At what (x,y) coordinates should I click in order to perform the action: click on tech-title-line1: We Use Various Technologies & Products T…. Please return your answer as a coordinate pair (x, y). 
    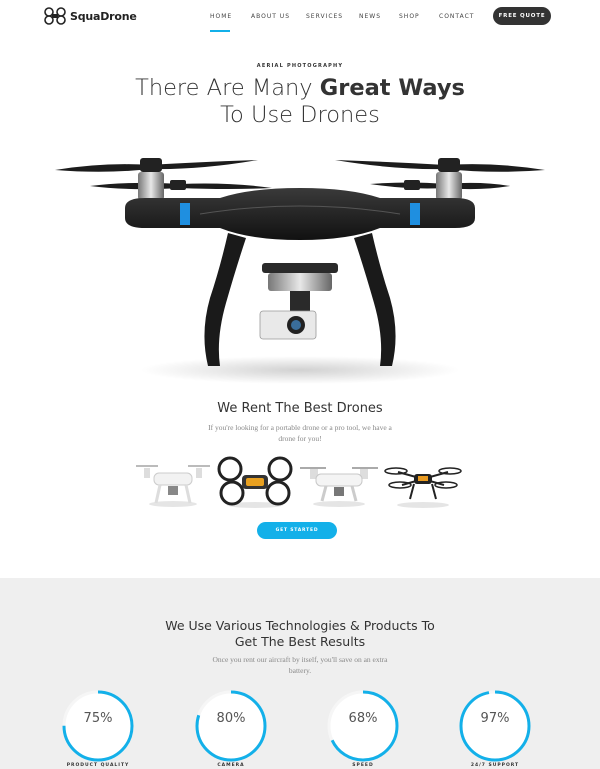
    Looking at the image, I should click on (300, 625).